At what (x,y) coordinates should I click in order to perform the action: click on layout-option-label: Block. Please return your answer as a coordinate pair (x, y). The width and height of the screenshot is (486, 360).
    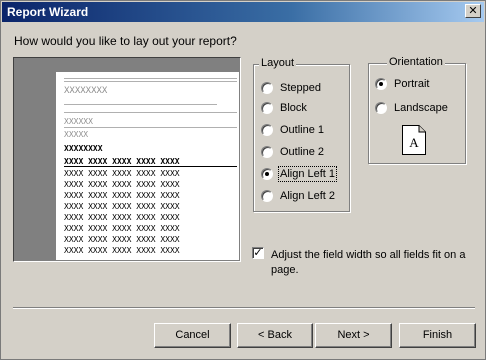
    Looking at the image, I should click on (293, 108).